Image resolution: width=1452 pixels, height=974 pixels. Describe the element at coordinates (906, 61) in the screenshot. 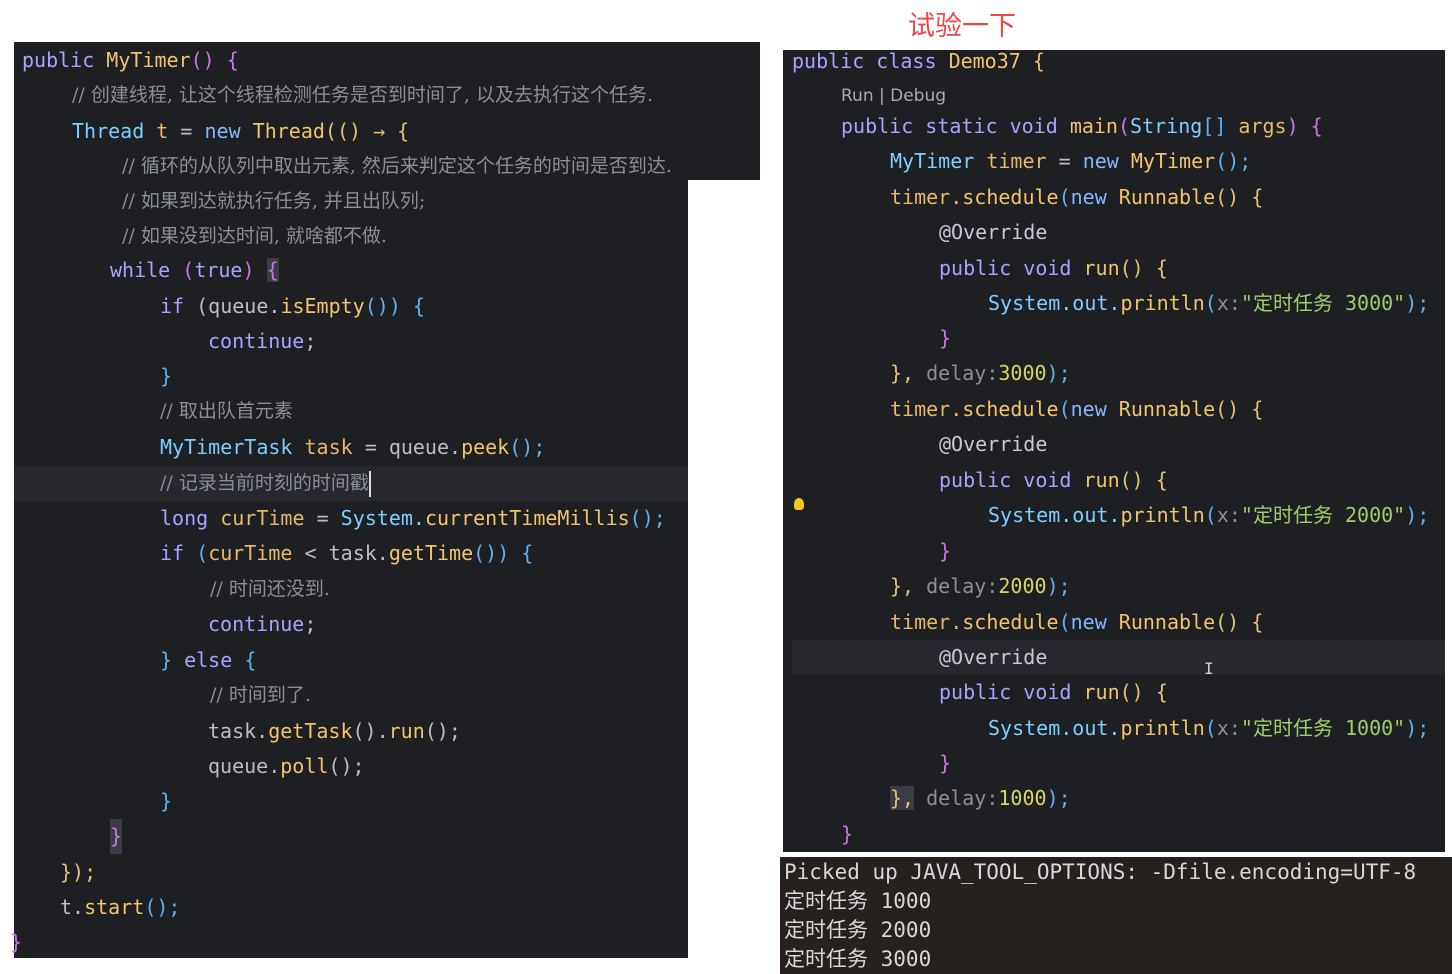

I see `keyword: class` at that location.